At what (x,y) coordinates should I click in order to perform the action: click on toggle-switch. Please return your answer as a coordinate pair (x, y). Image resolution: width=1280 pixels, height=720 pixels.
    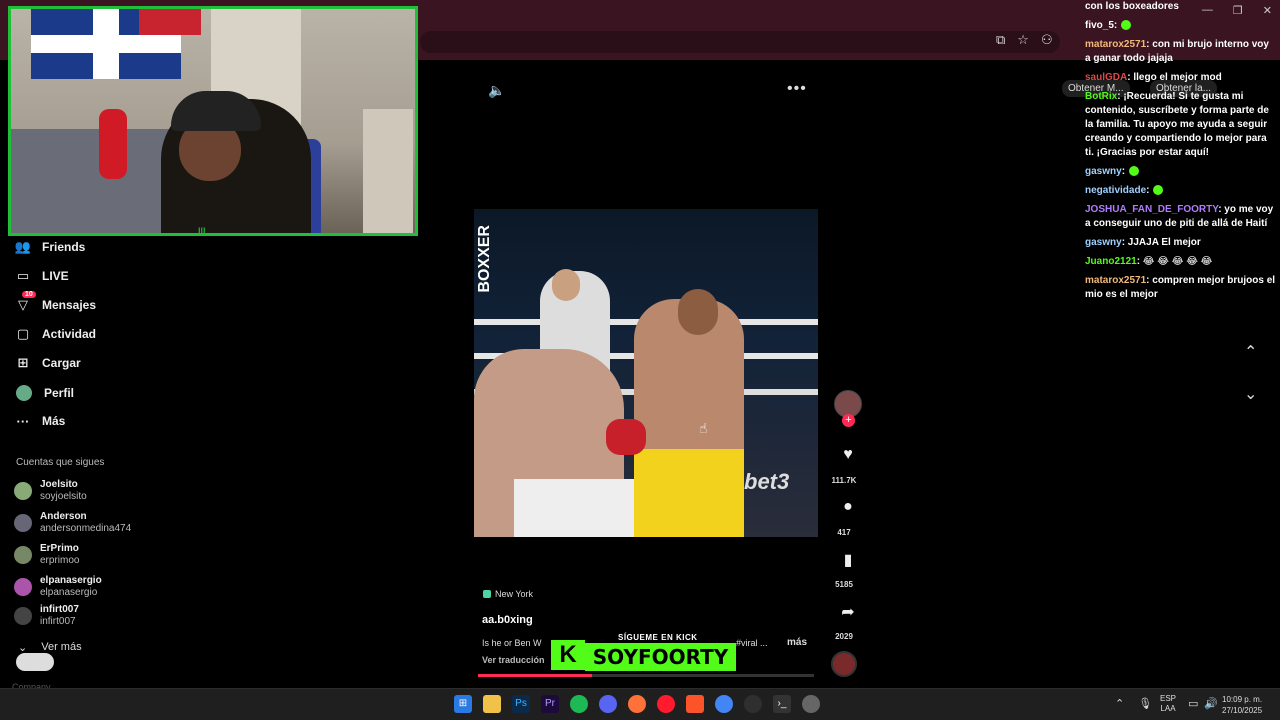
    Looking at the image, I should click on (35, 662).